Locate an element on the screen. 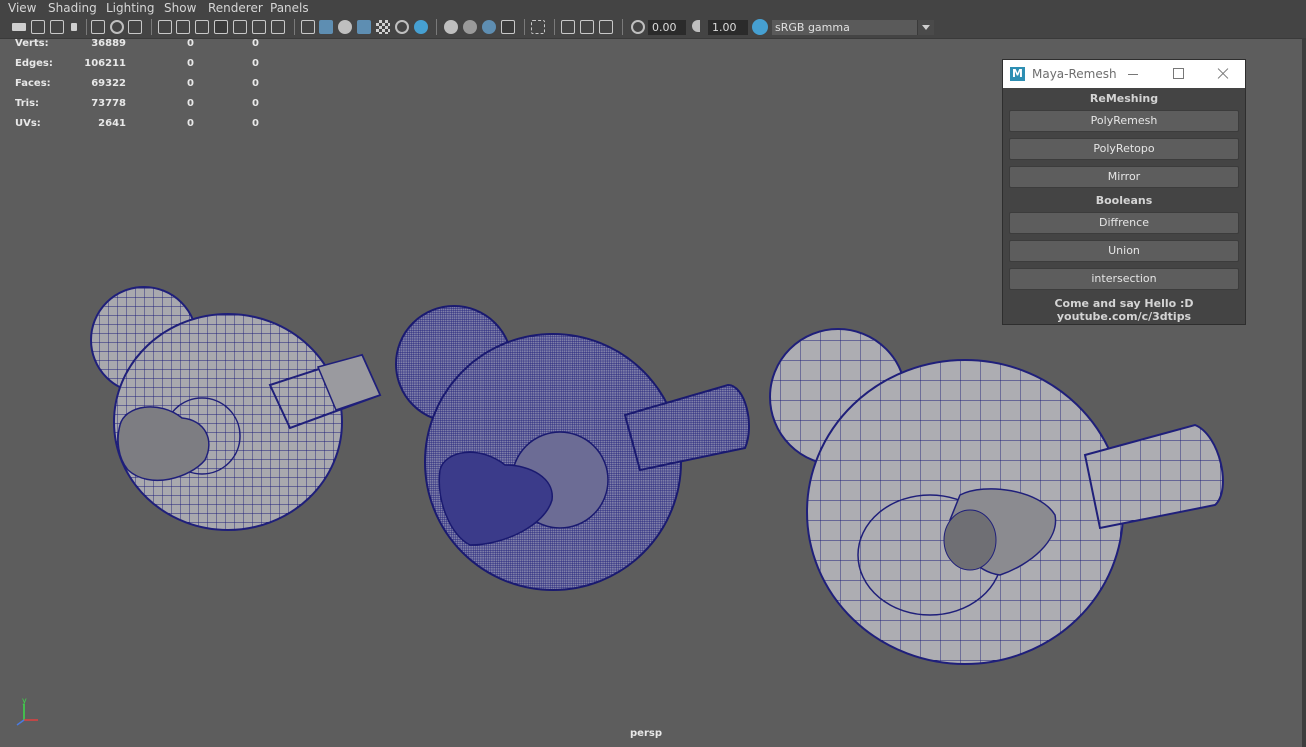 Image resolution: width=1306 pixels, height=747 pixels. grease-pencil-tool-icon is located at coordinates (135, 27).